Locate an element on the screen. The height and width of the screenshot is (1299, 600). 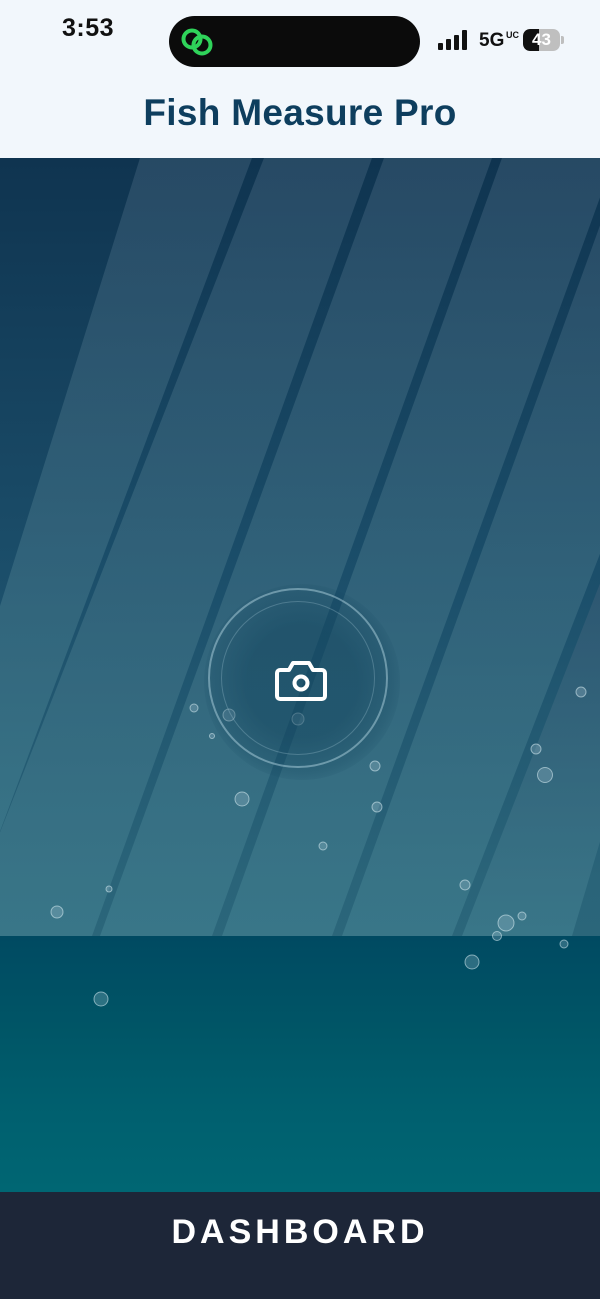
status-time: 3:53 is located at coordinates (88, 28).